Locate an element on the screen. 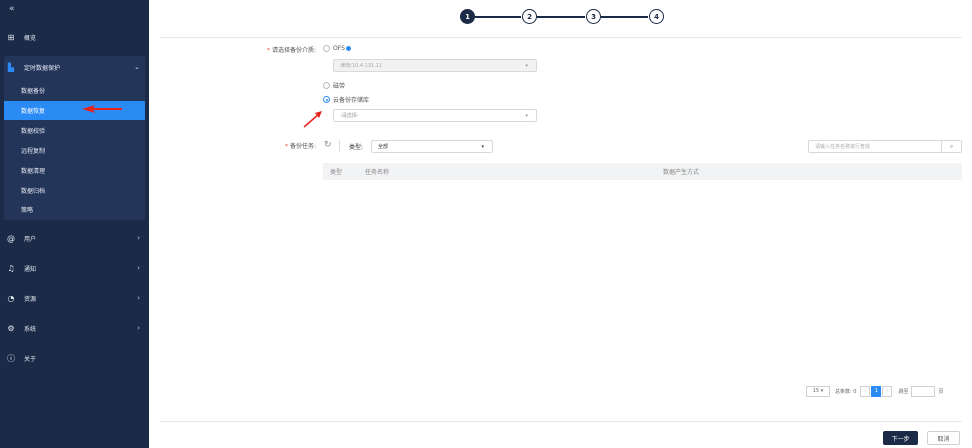 The width and height of the screenshot is (972, 448). prev-page-icon: ‹ is located at coordinates (865, 391).